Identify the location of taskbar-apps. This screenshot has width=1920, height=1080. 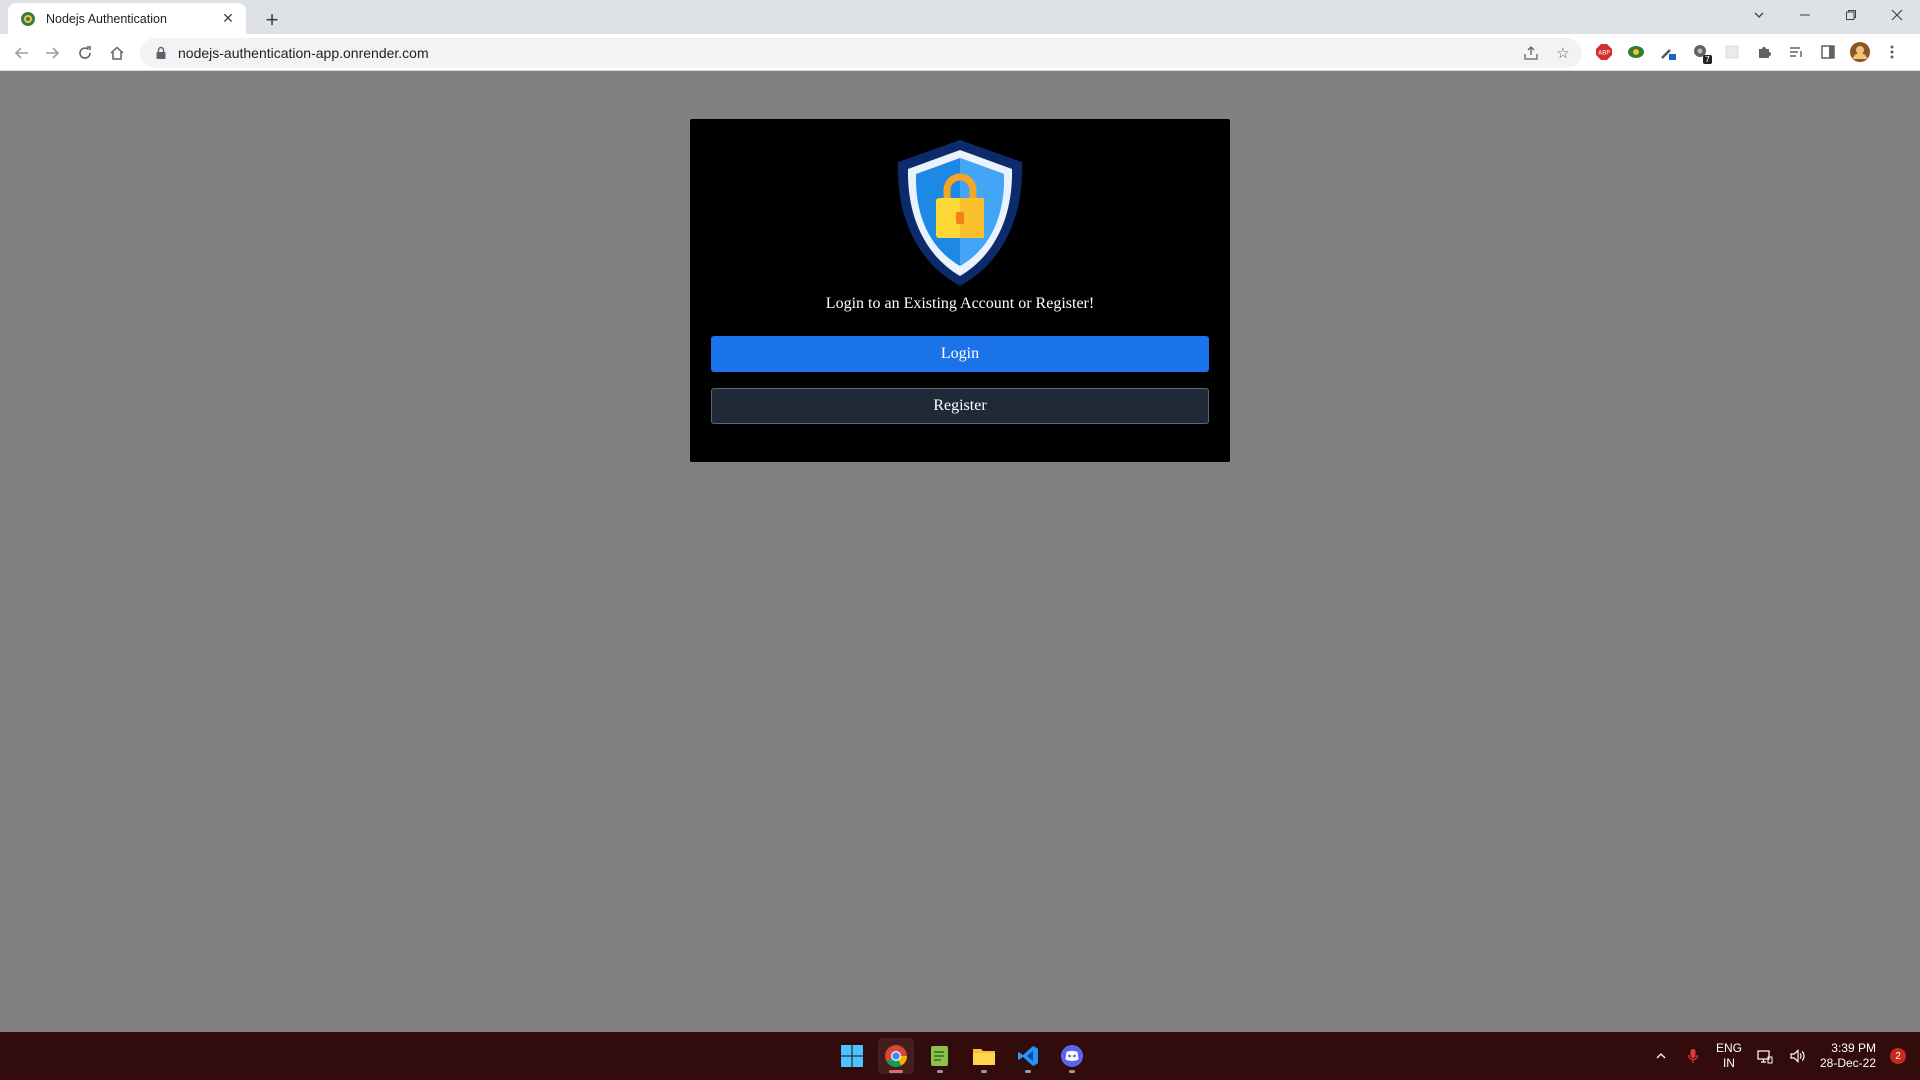
(962, 1056).